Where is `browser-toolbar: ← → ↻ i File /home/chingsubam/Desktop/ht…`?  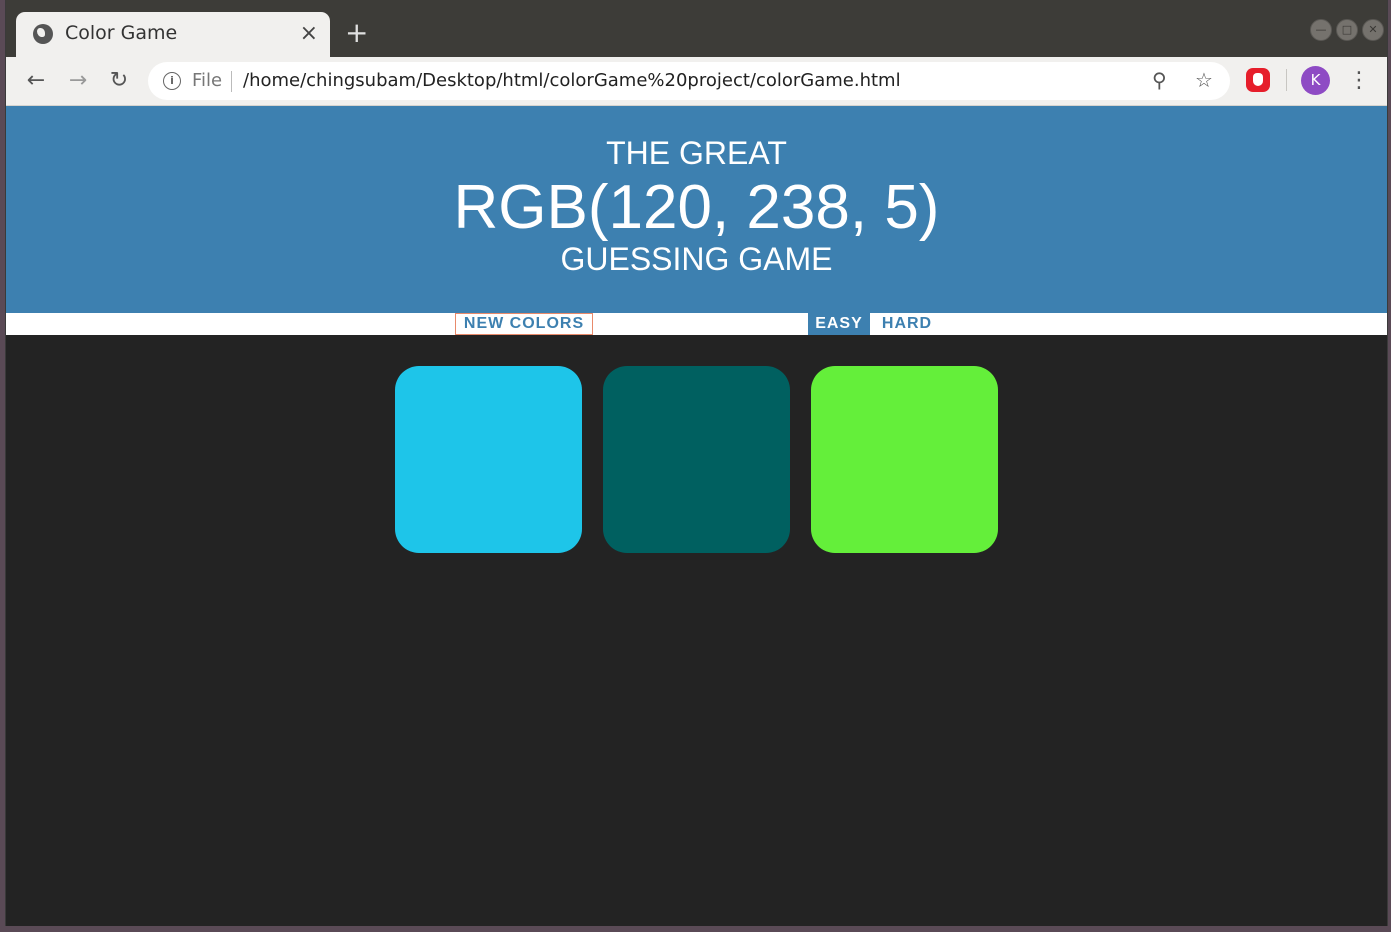
browser-toolbar: ← → ↻ i File /home/chingsubam/Desktop/ht… is located at coordinates (696, 81).